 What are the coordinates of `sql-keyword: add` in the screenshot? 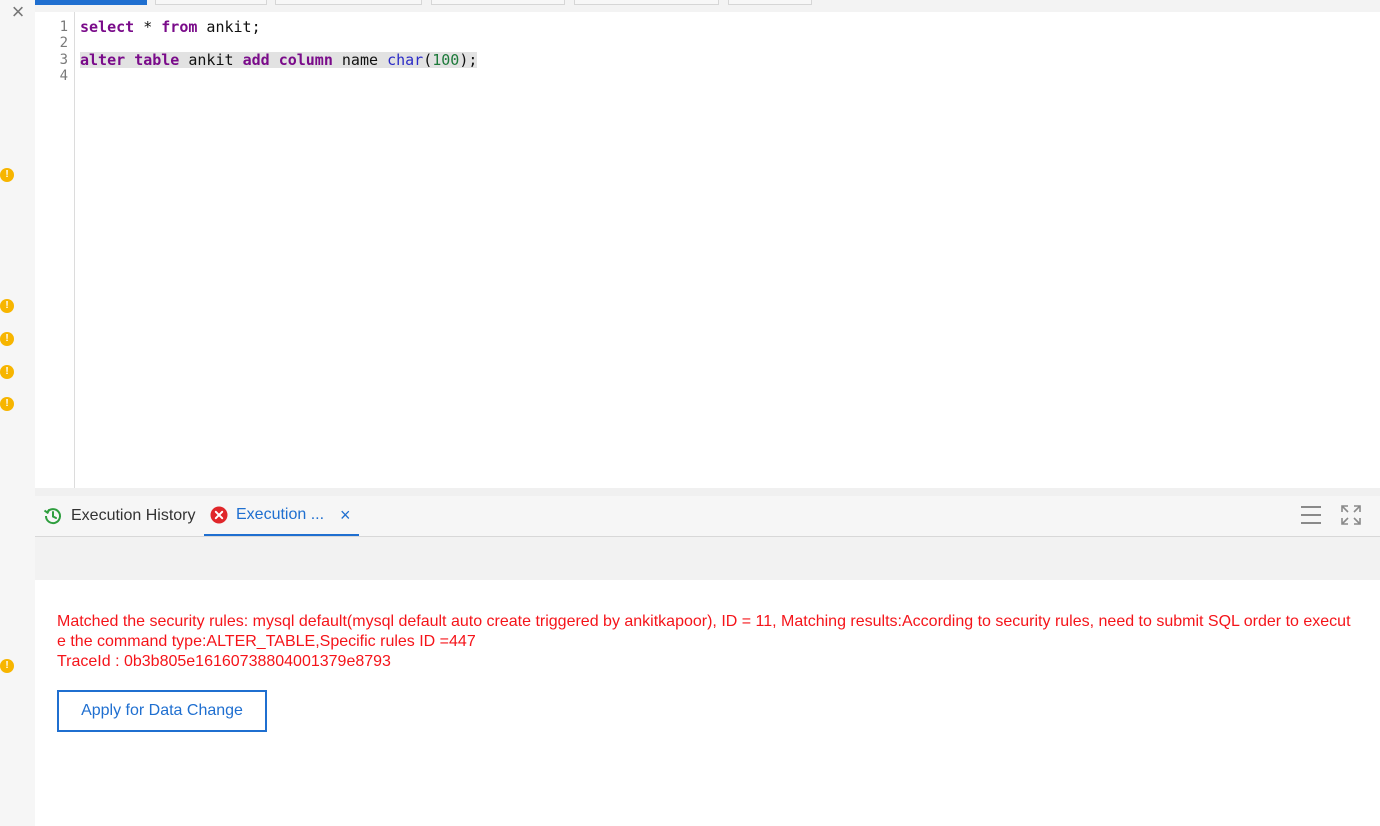 It's located at (256, 60).